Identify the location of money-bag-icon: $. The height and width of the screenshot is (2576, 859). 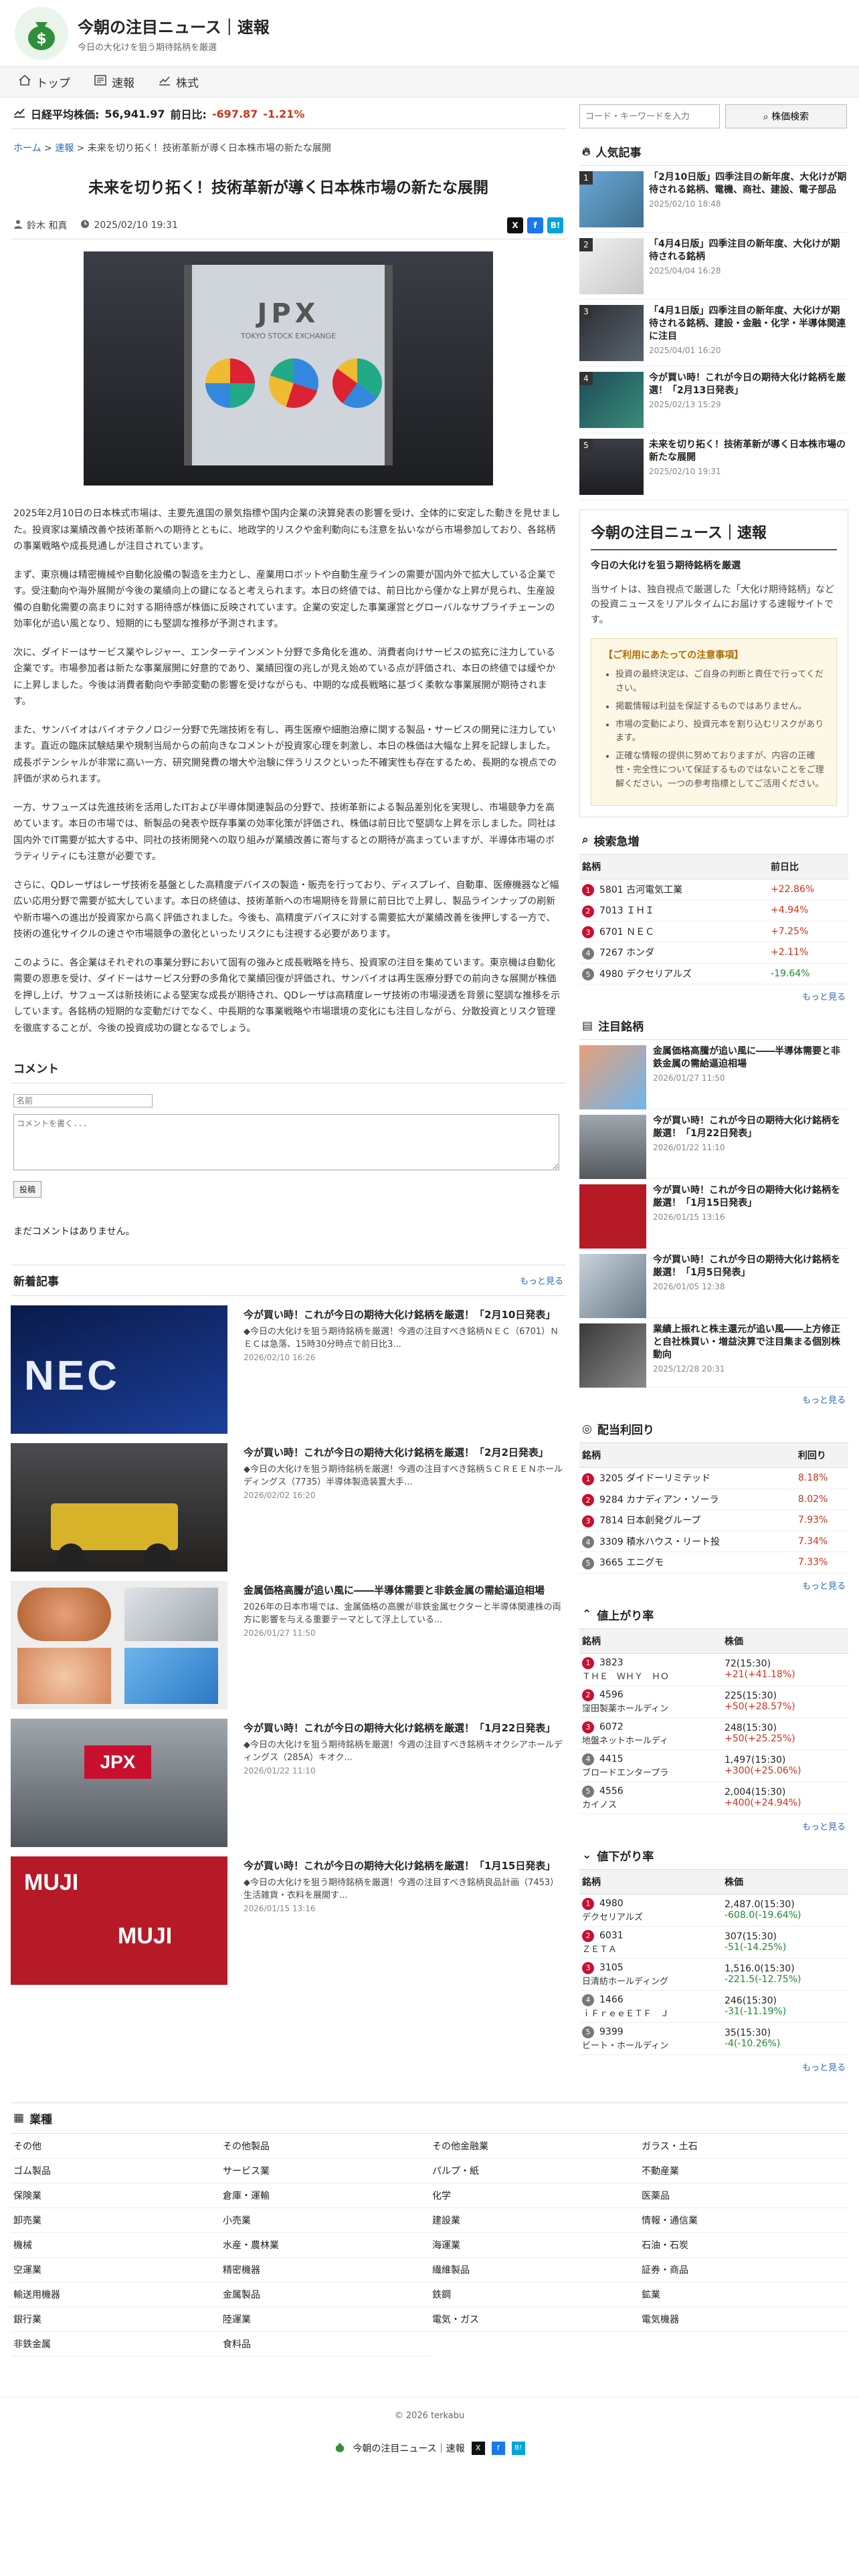
(41, 33).